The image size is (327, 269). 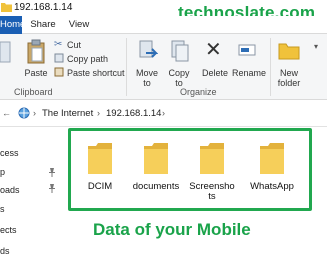 I want to click on new-folder-icon, so click(x=289, y=51).